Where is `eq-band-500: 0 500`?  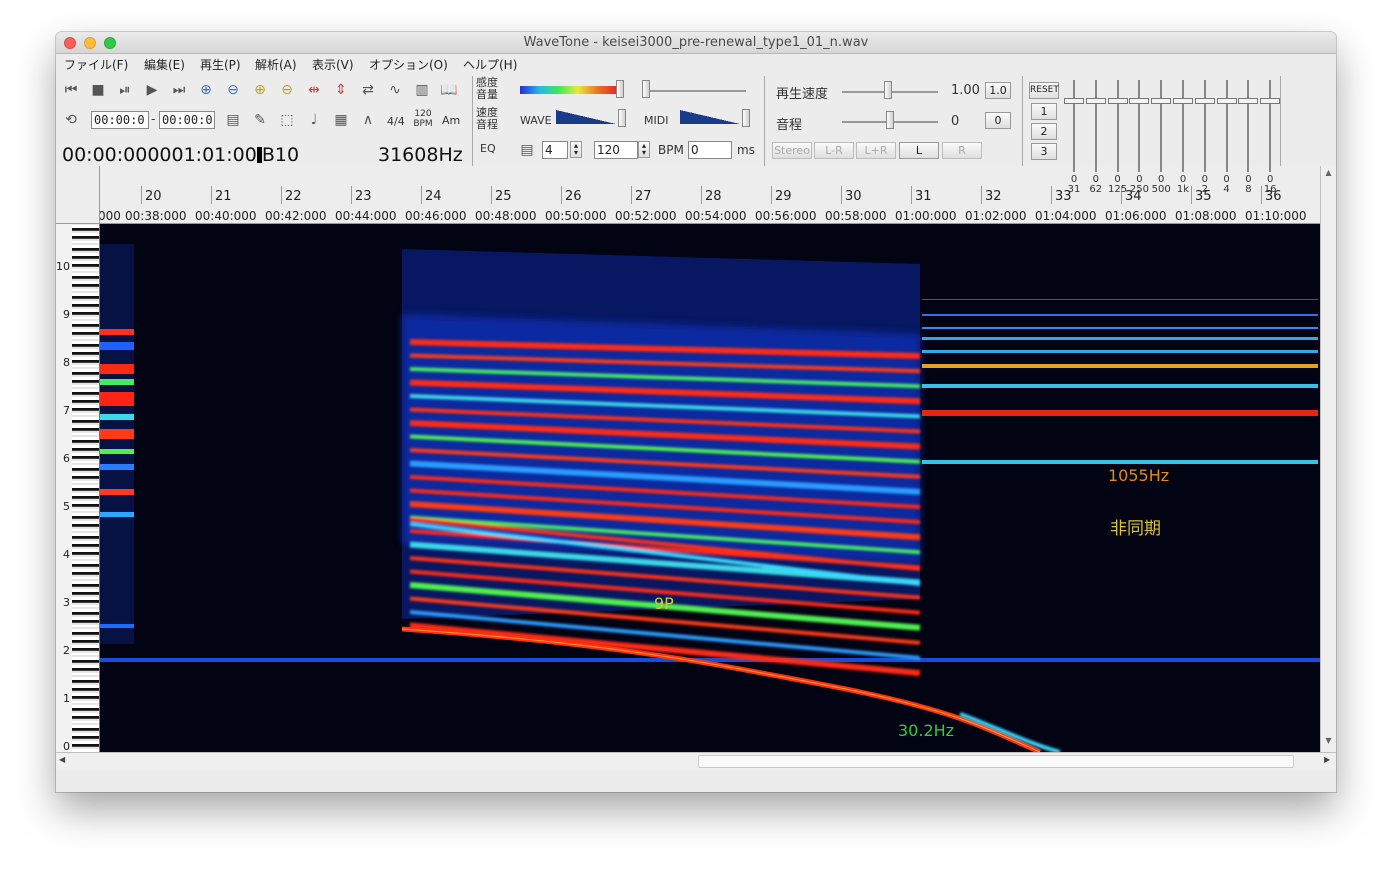 eq-band-500: 0 500 is located at coordinates (1161, 137).